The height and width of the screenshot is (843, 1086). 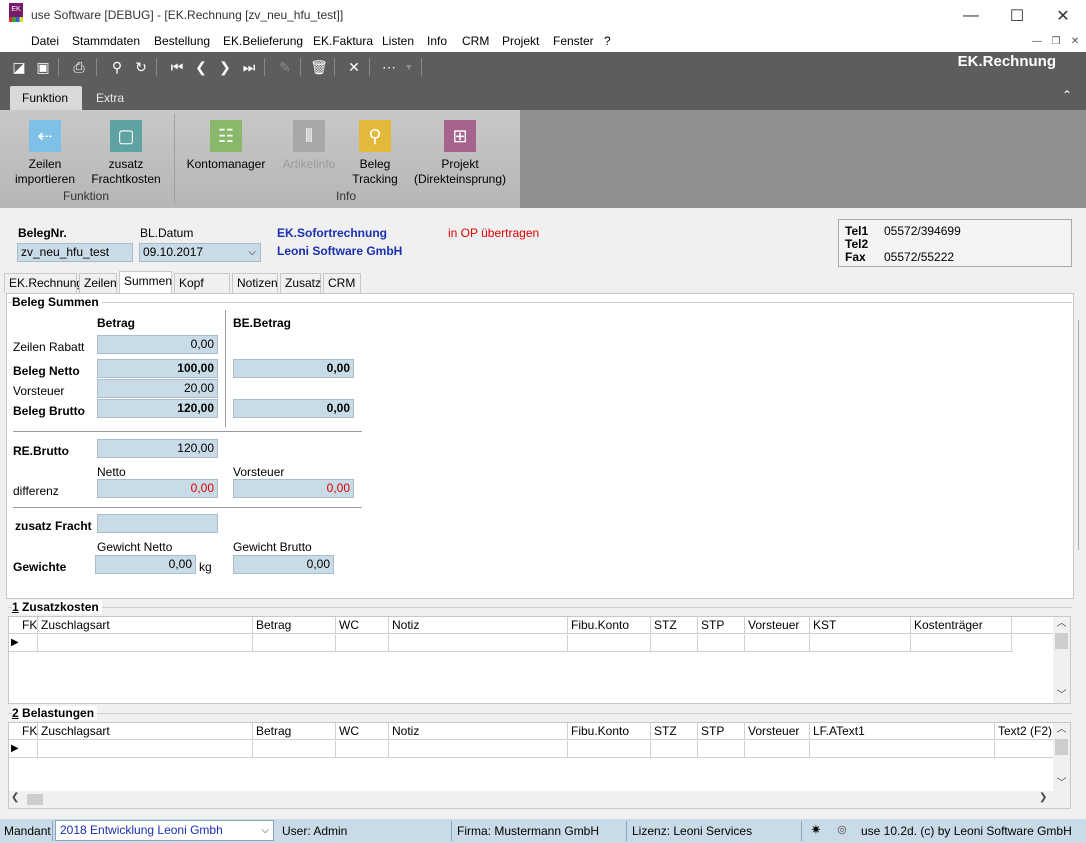 What do you see at coordinates (157, 344) in the screenshot?
I see `zeilen-rabatt-field: 0,00` at bounding box center [157, 344].